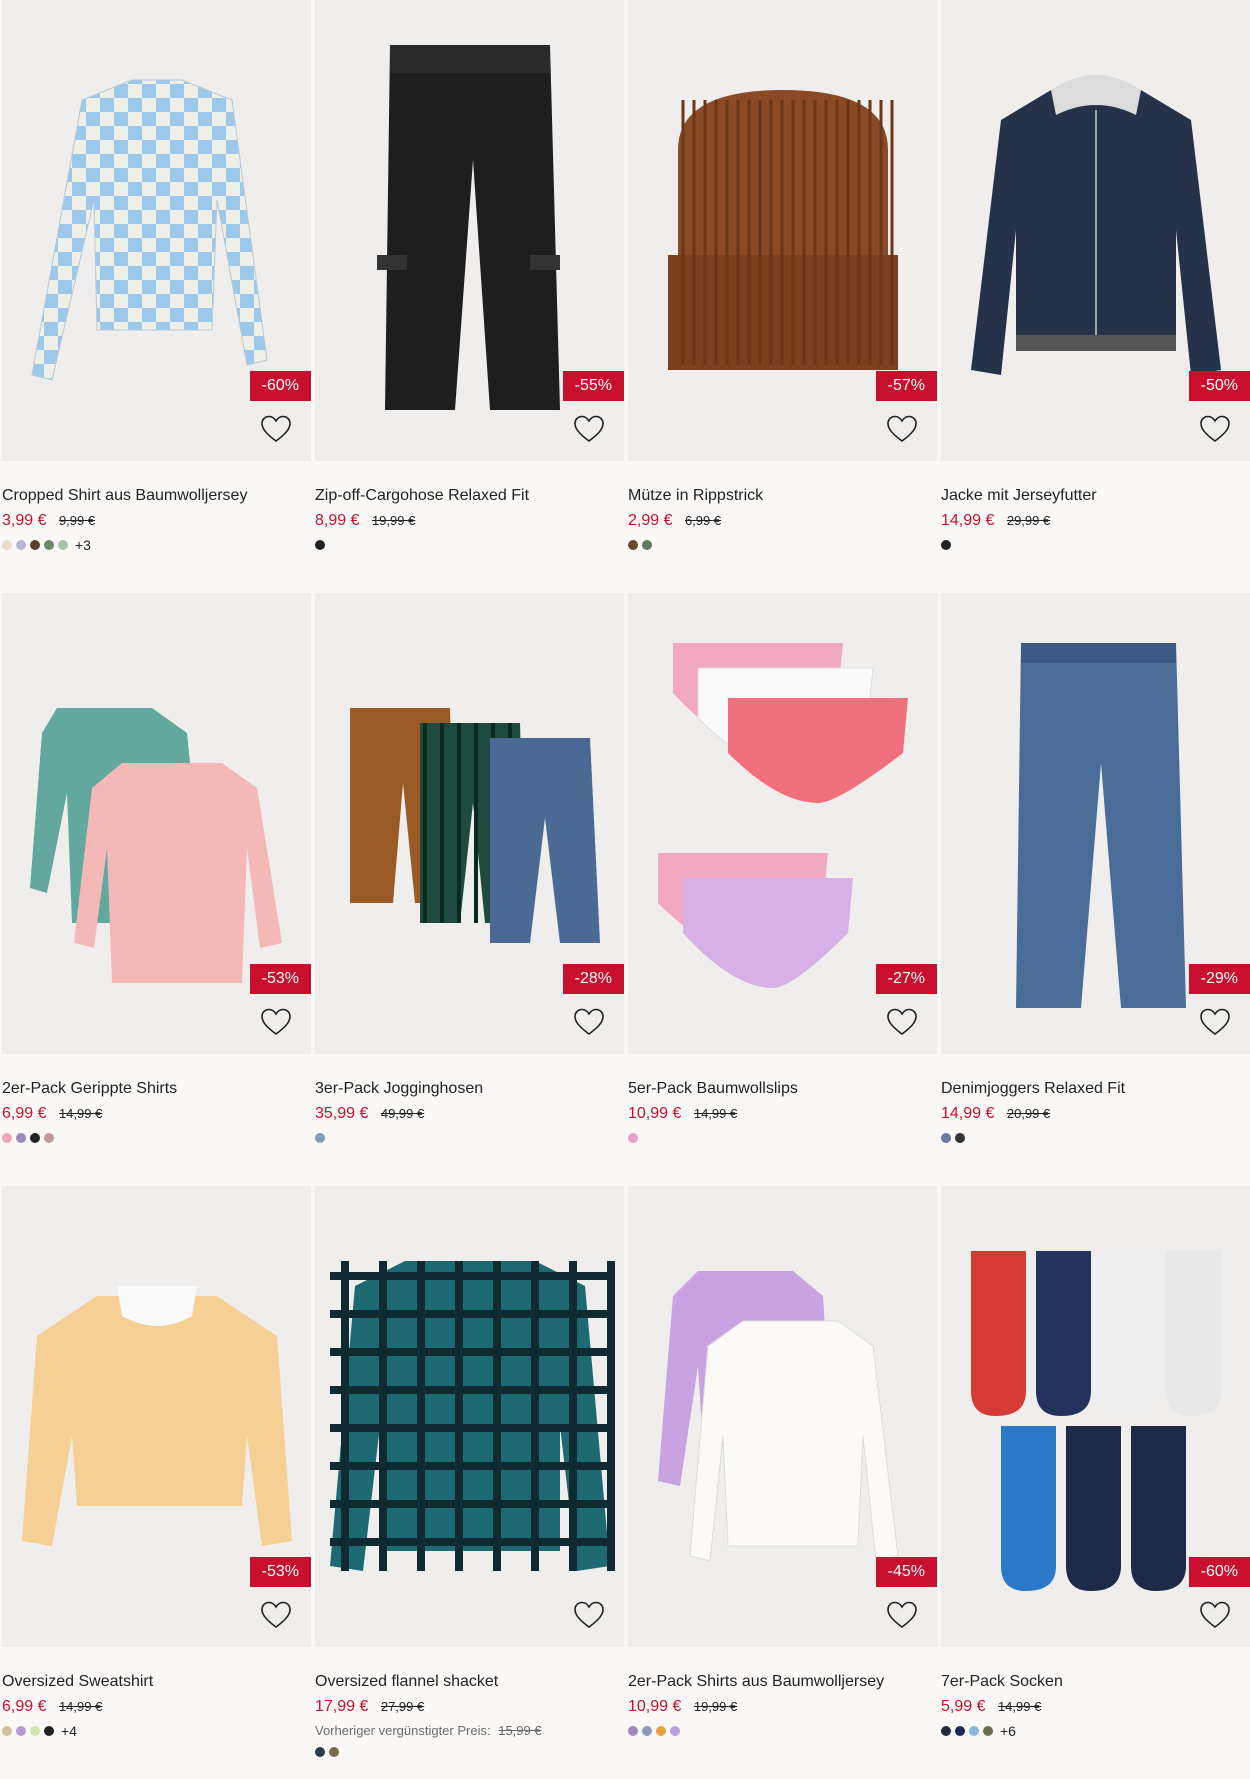 The height and width of the screenshot is (1779, 1250). What do you see at coordinates (1095, 496) in the screenshot?
I see `product-title: Jacke mit Jerseyfutter` at bounding box center [1095, 496].